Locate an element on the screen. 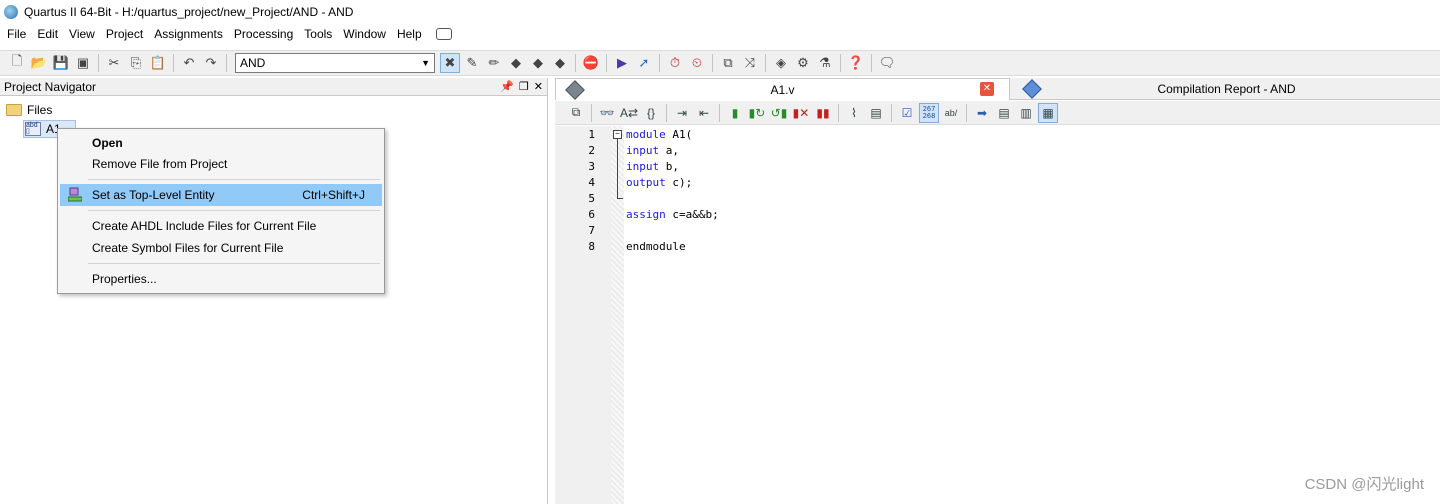  code-line: output c); is located at coordinates (659, 182).